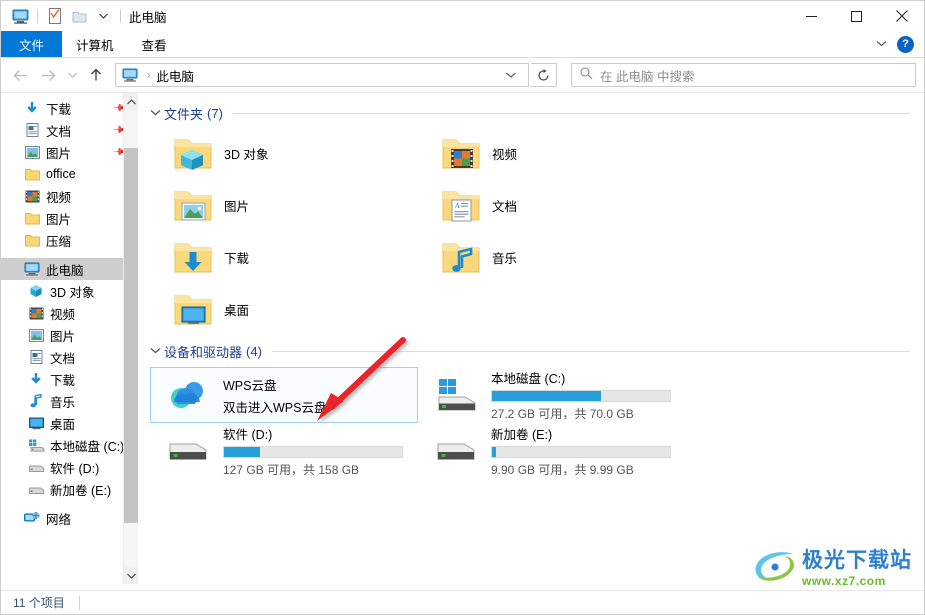 The height and width of the screenshot is (615, 925). What do you see at coordinates (59, 241) in the screenshot?
I see `sidebar-label: 压缩` at bounding box center [59, 241].